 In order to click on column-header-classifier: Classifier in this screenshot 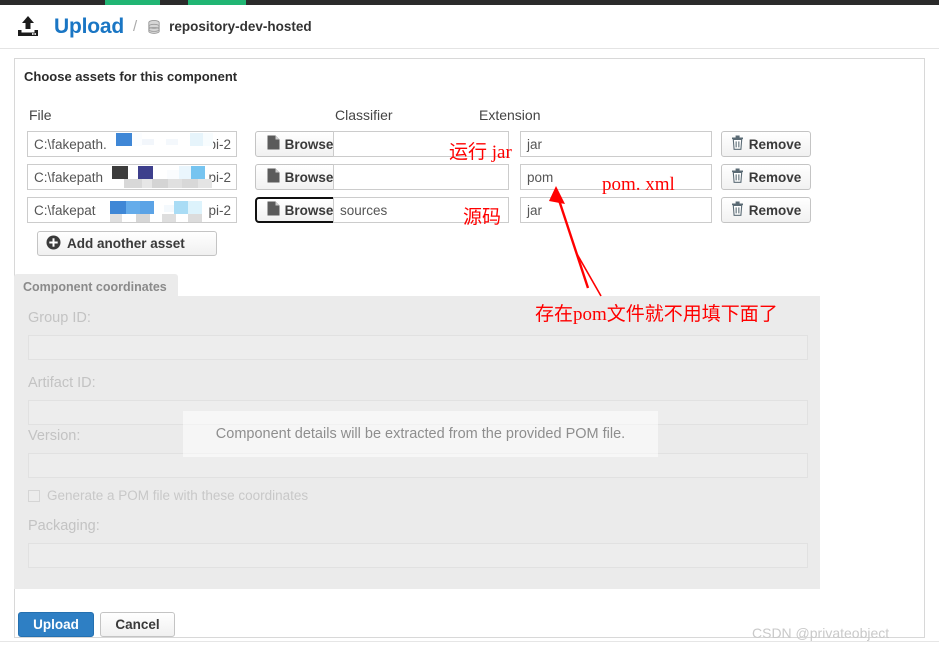, I will do `click(364, 115)`.